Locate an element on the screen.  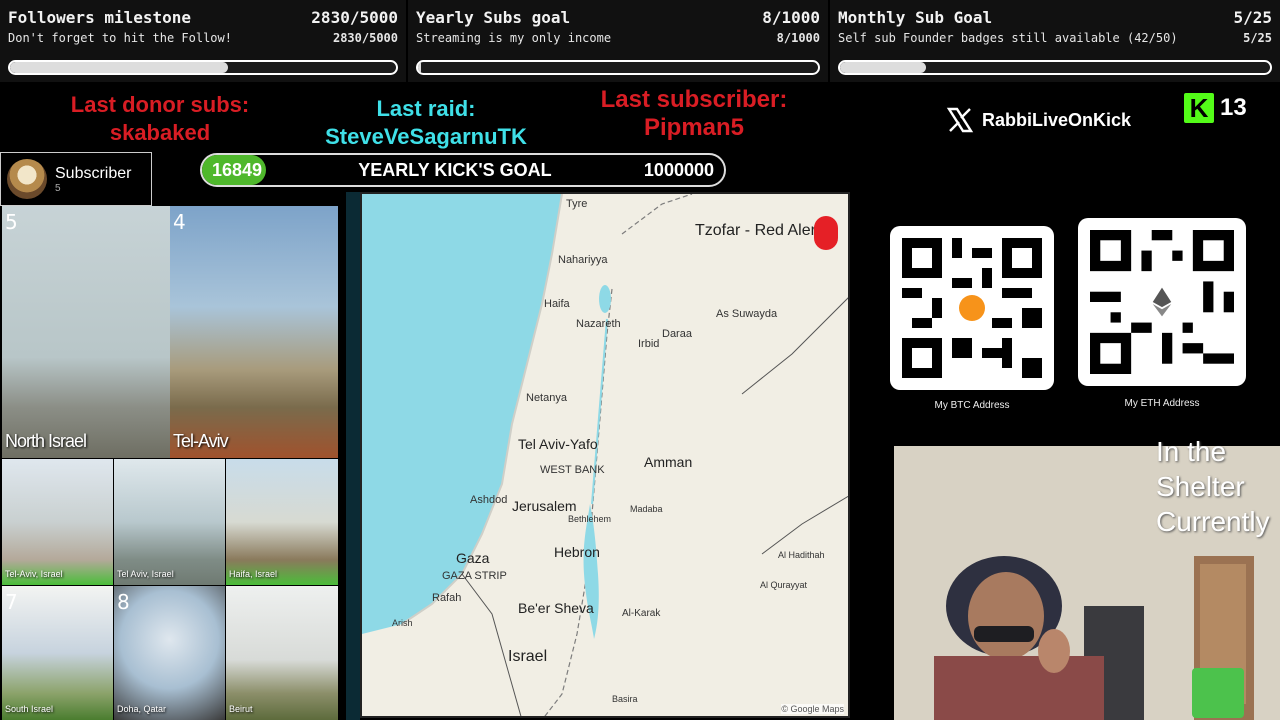
map-label: Nahariyya is located at coordinates (583, 260).